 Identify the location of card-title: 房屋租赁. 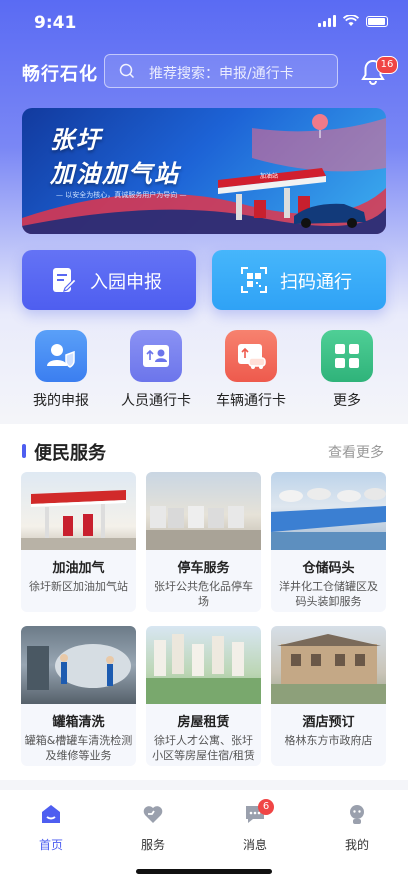
(203, 722).